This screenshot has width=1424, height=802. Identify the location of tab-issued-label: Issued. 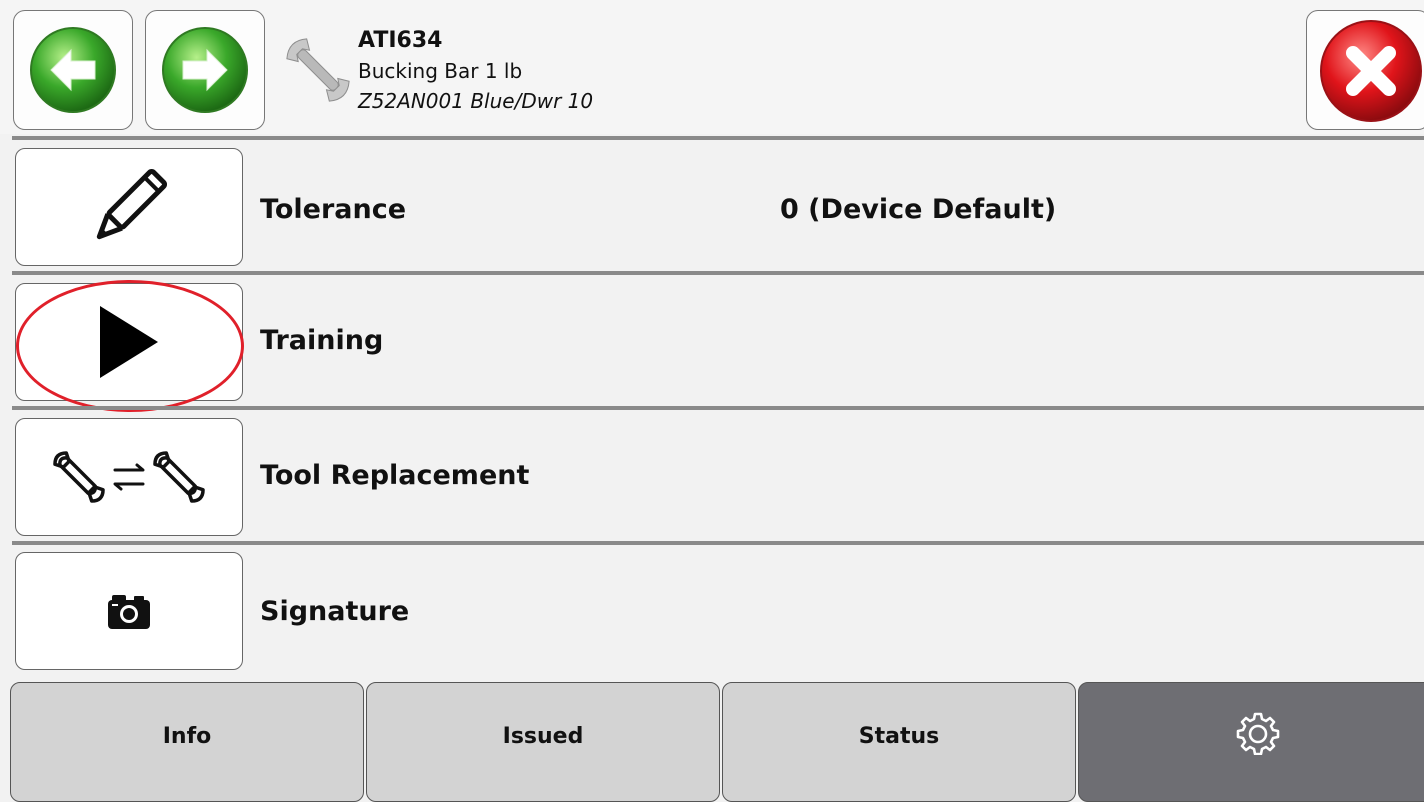
(543, 736).